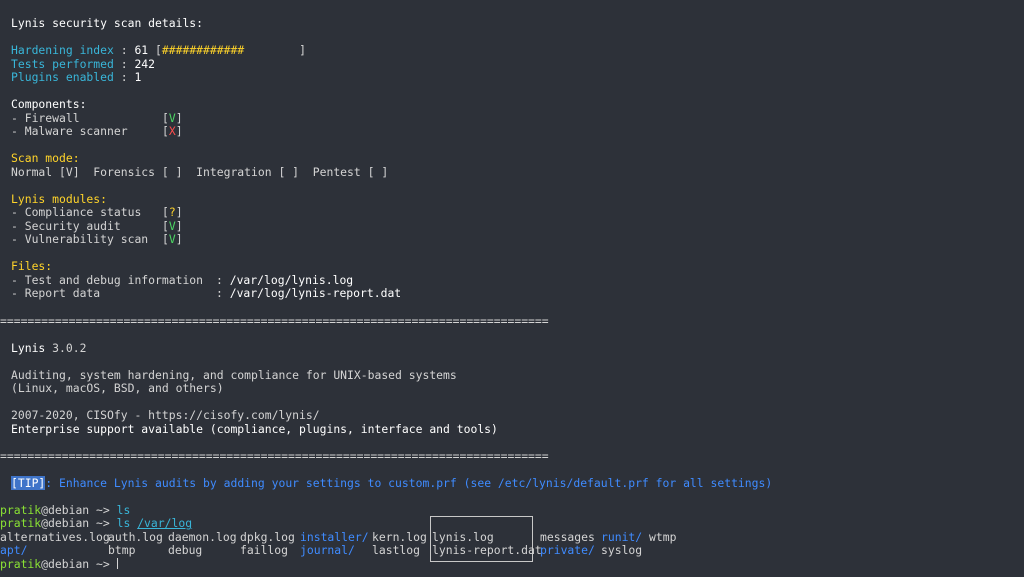 Image resolution: width=1024 pixels, height=577 pixels. What do you see at coordinates (28, 348) in the screenshot?
I see `lynis-name: Lynis` at bounding box center [28, 348].